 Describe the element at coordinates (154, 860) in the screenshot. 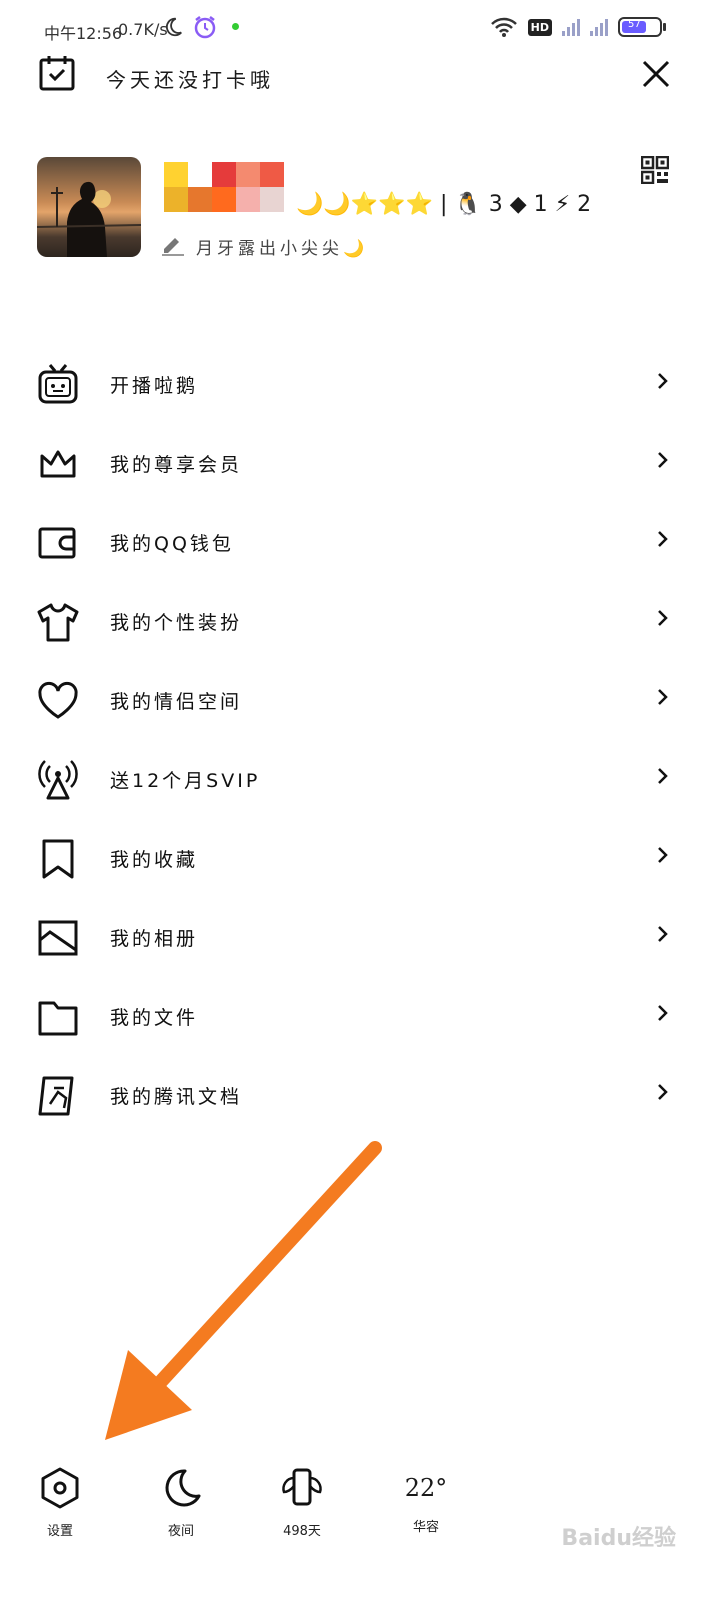

I see `menu-item-label: 我的收藏` at that location.